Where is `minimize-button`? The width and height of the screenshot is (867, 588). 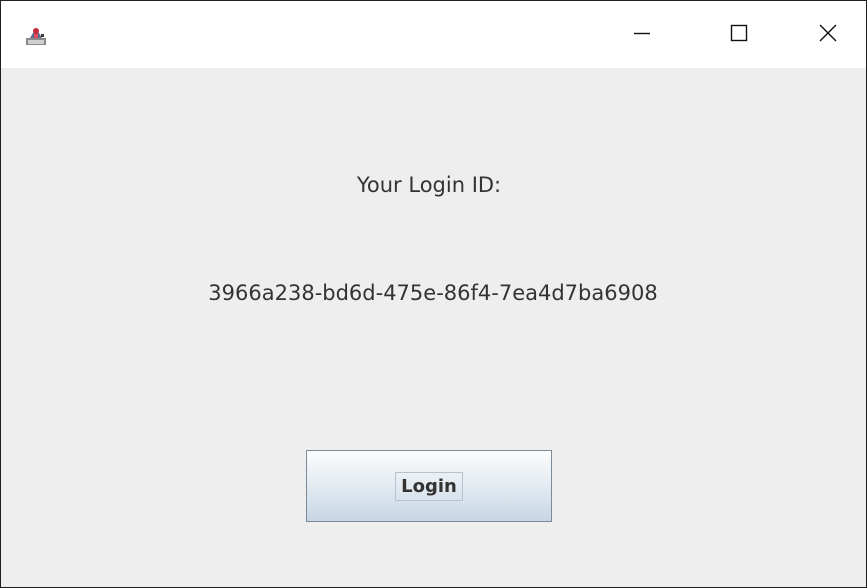 minimize-button is located at coordinates (642, 34).